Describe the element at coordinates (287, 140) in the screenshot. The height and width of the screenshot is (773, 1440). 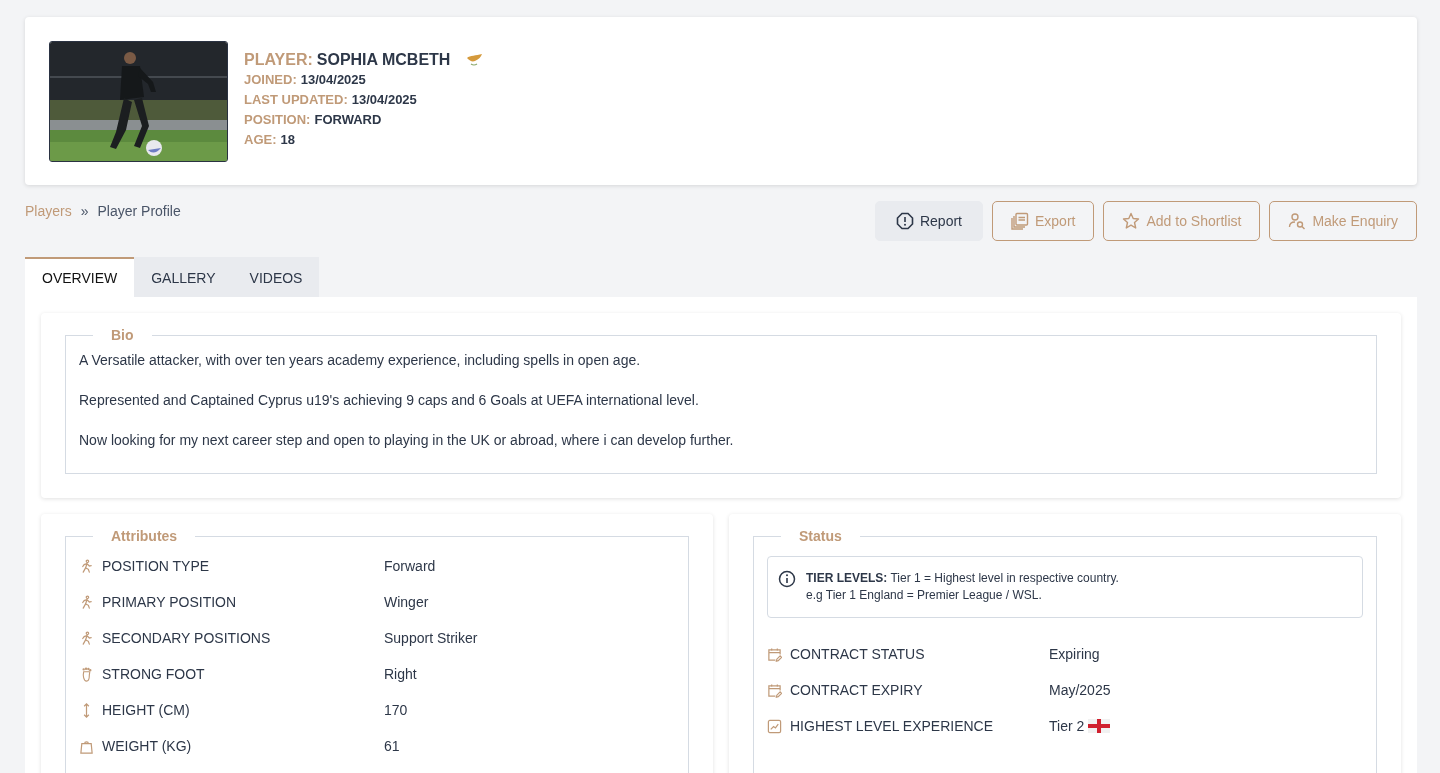
I see `field-value: 18` at that location.